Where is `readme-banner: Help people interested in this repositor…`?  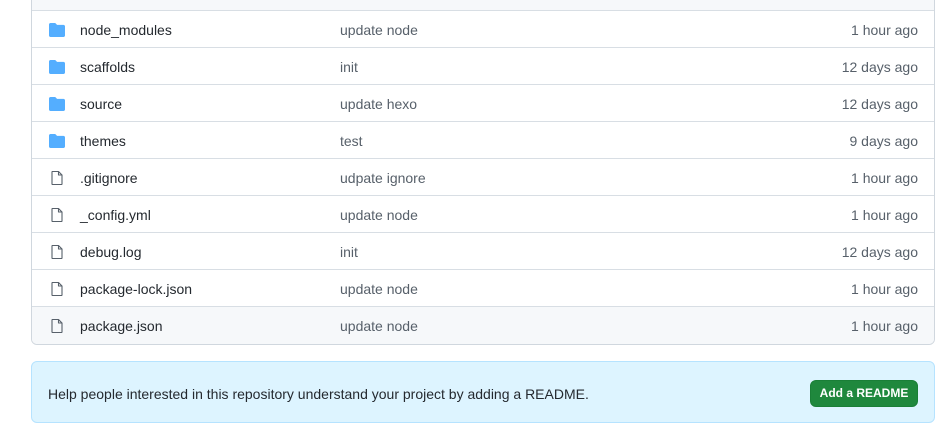 readme-banner: Help people interested in this repositor… is located at coordinates (483, 392).